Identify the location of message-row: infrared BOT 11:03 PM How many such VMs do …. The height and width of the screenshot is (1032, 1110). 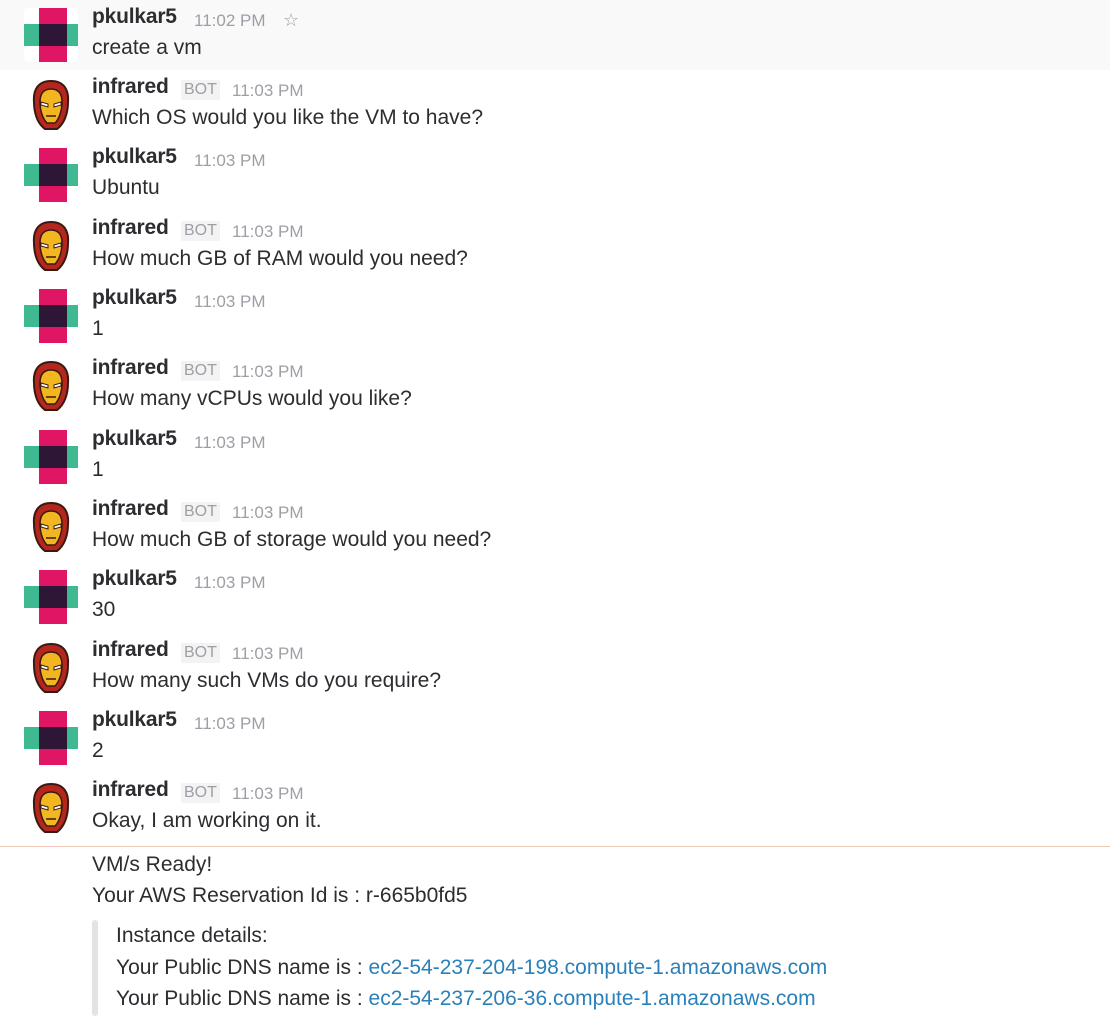
(555, 668).